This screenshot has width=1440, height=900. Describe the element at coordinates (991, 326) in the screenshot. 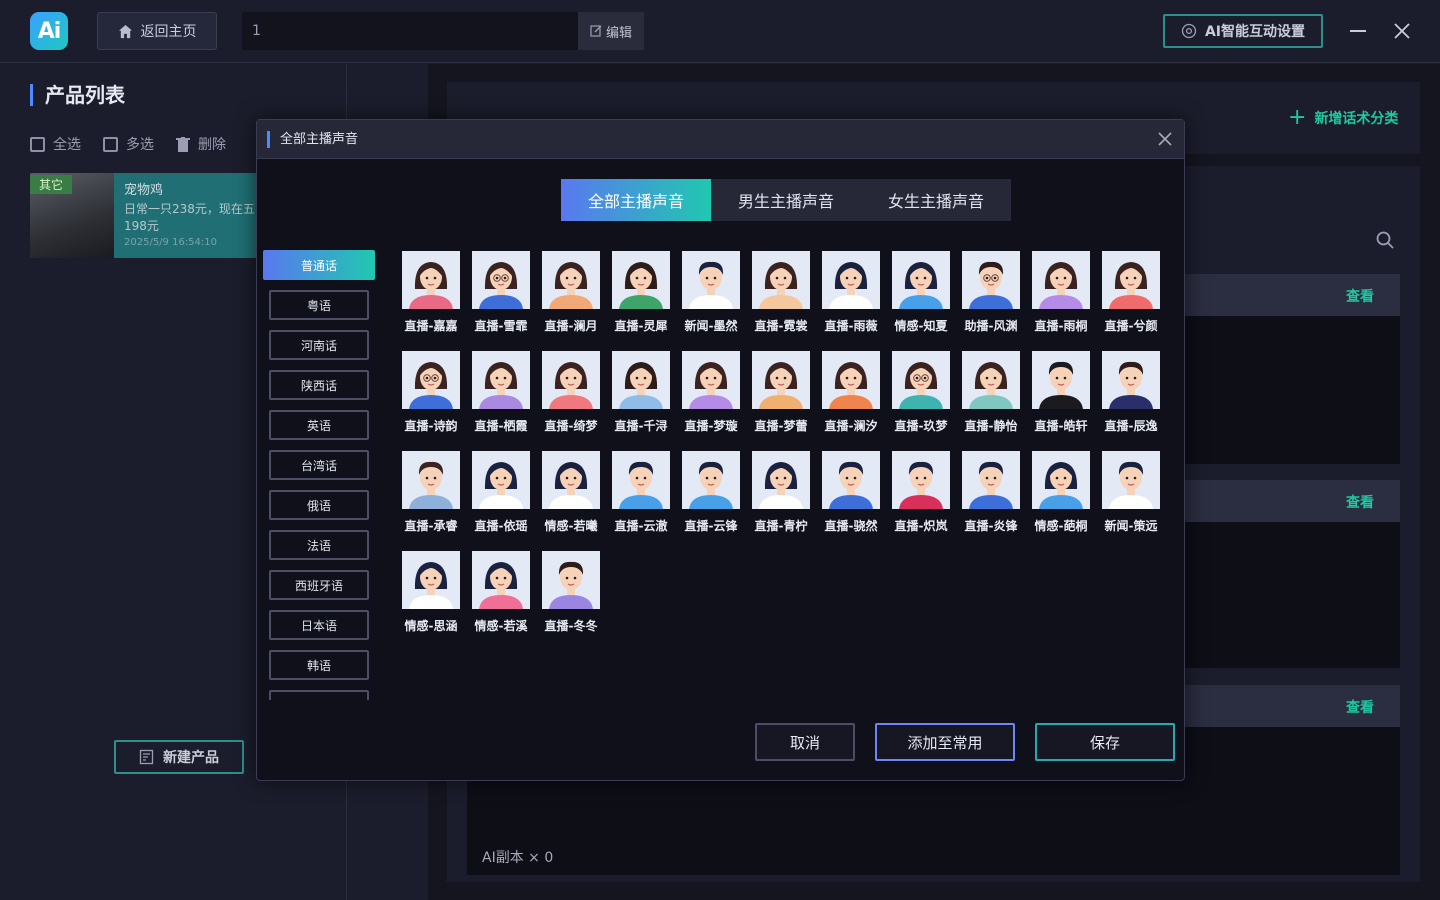

I see `voice-name: 助播-风渊` at that location.